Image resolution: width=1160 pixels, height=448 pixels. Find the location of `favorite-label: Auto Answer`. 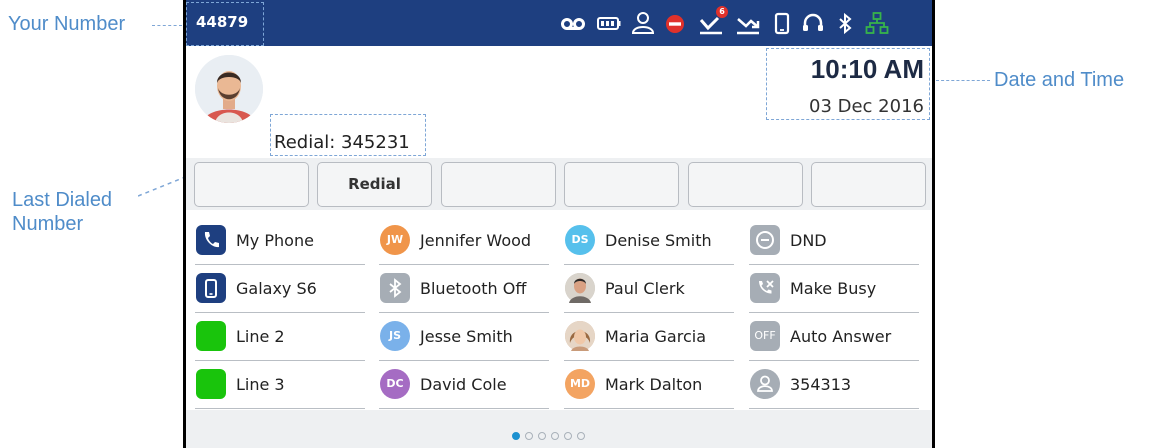

favorite-label: Auto Answer is located at coordinates (841, 336).